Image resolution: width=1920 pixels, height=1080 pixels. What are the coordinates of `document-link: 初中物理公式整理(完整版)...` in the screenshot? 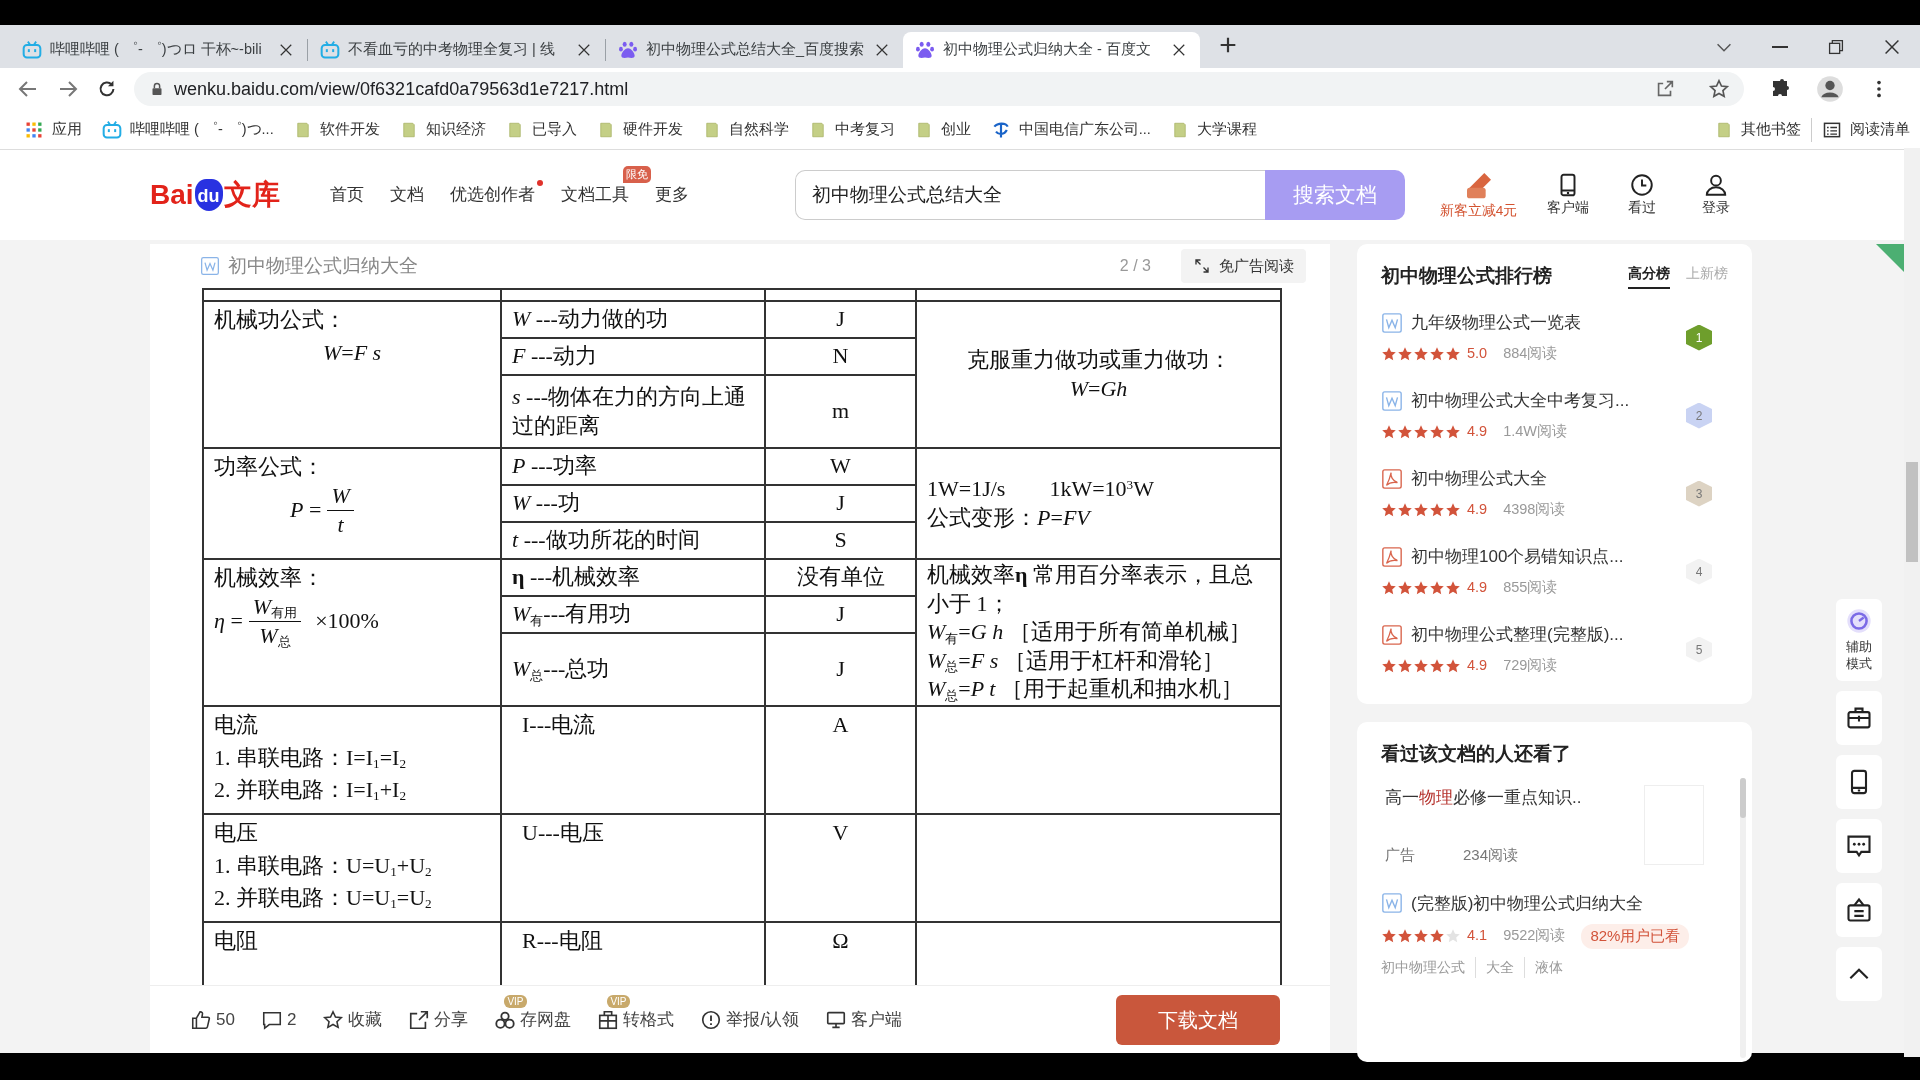 It's located at (1533, 634).